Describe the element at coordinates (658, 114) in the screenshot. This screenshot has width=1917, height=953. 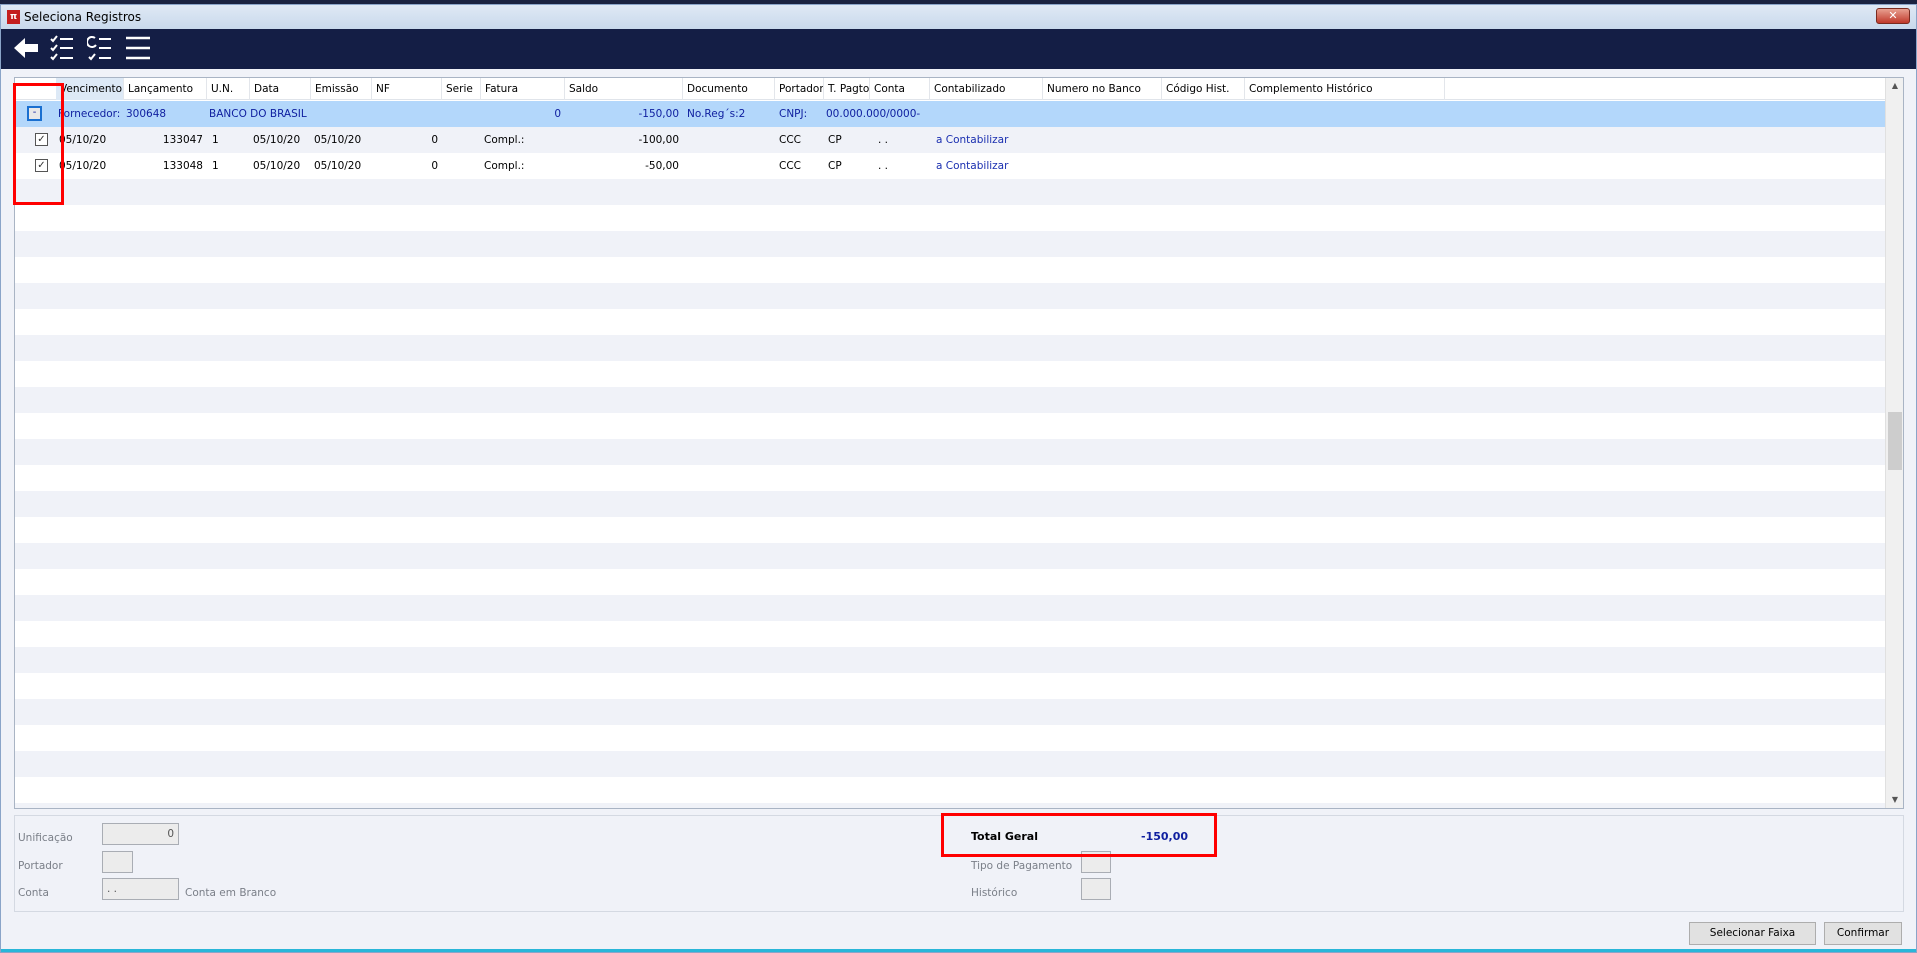
I see `grid-cell: -150,00` at that location.